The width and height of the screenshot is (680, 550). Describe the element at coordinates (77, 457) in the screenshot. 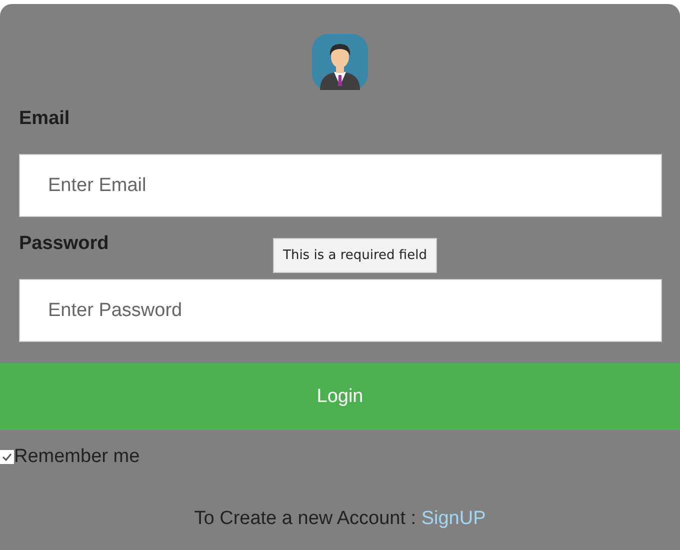

I see `remember-label: Remember me` at that location.